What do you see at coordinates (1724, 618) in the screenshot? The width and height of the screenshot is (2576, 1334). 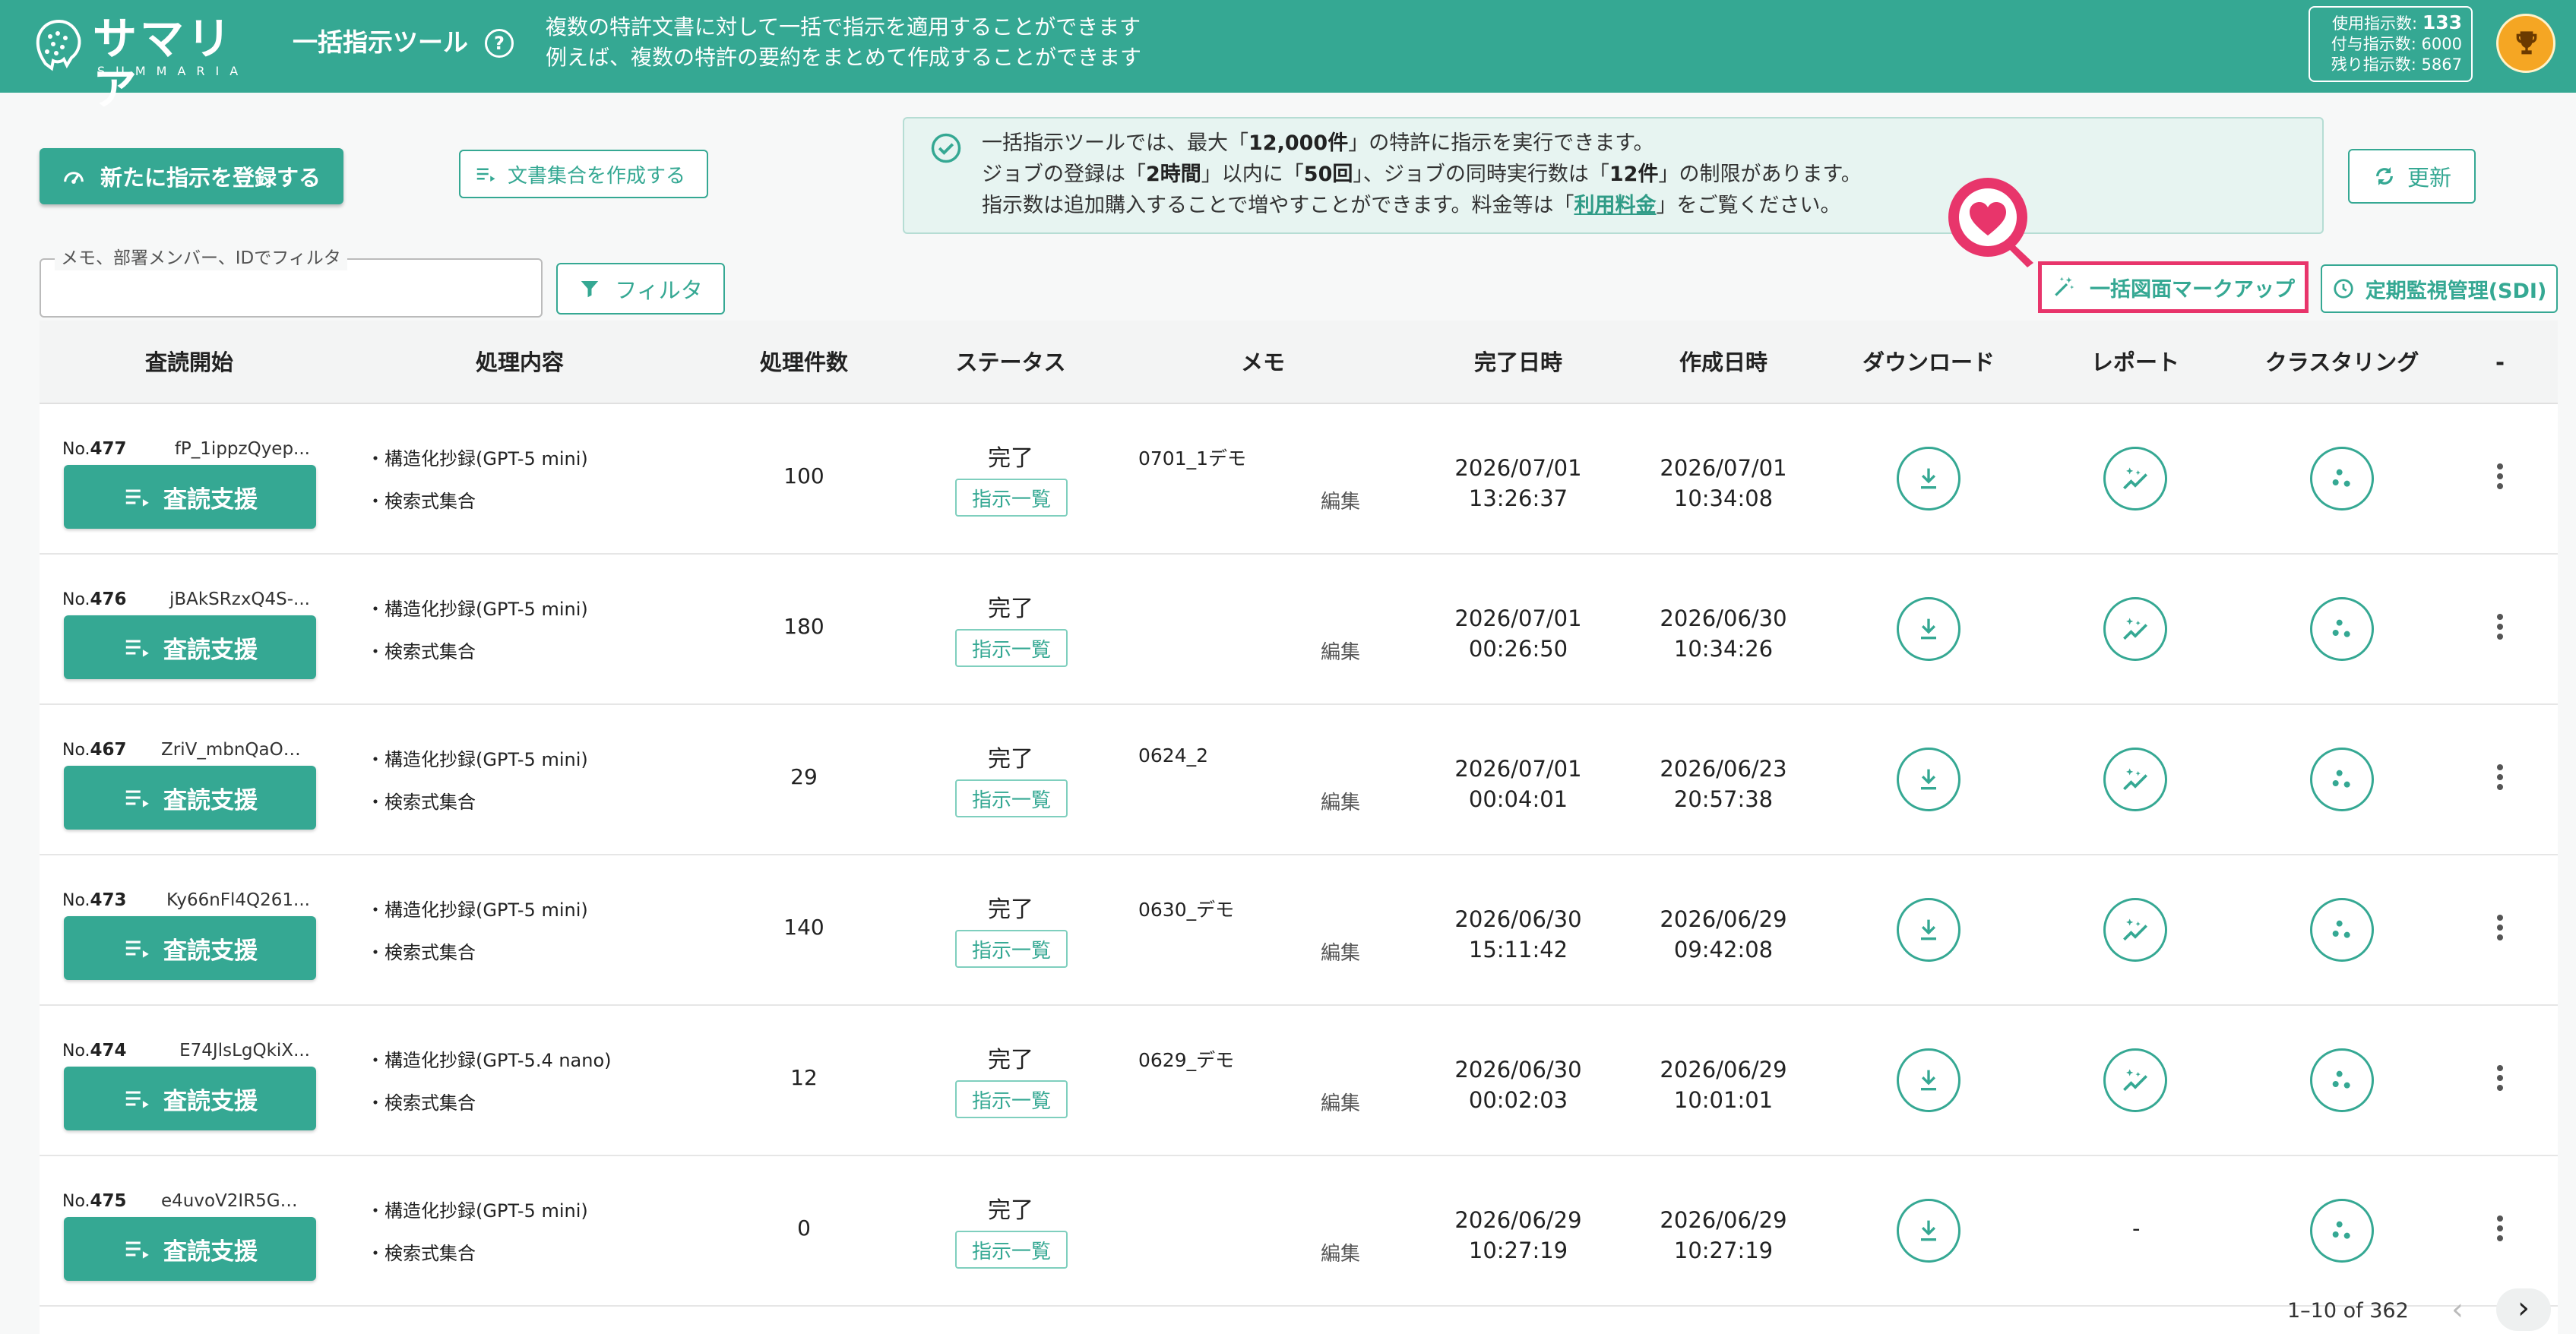 I see `created-date: 2026/06/30` at bounding box center [1724, 618].